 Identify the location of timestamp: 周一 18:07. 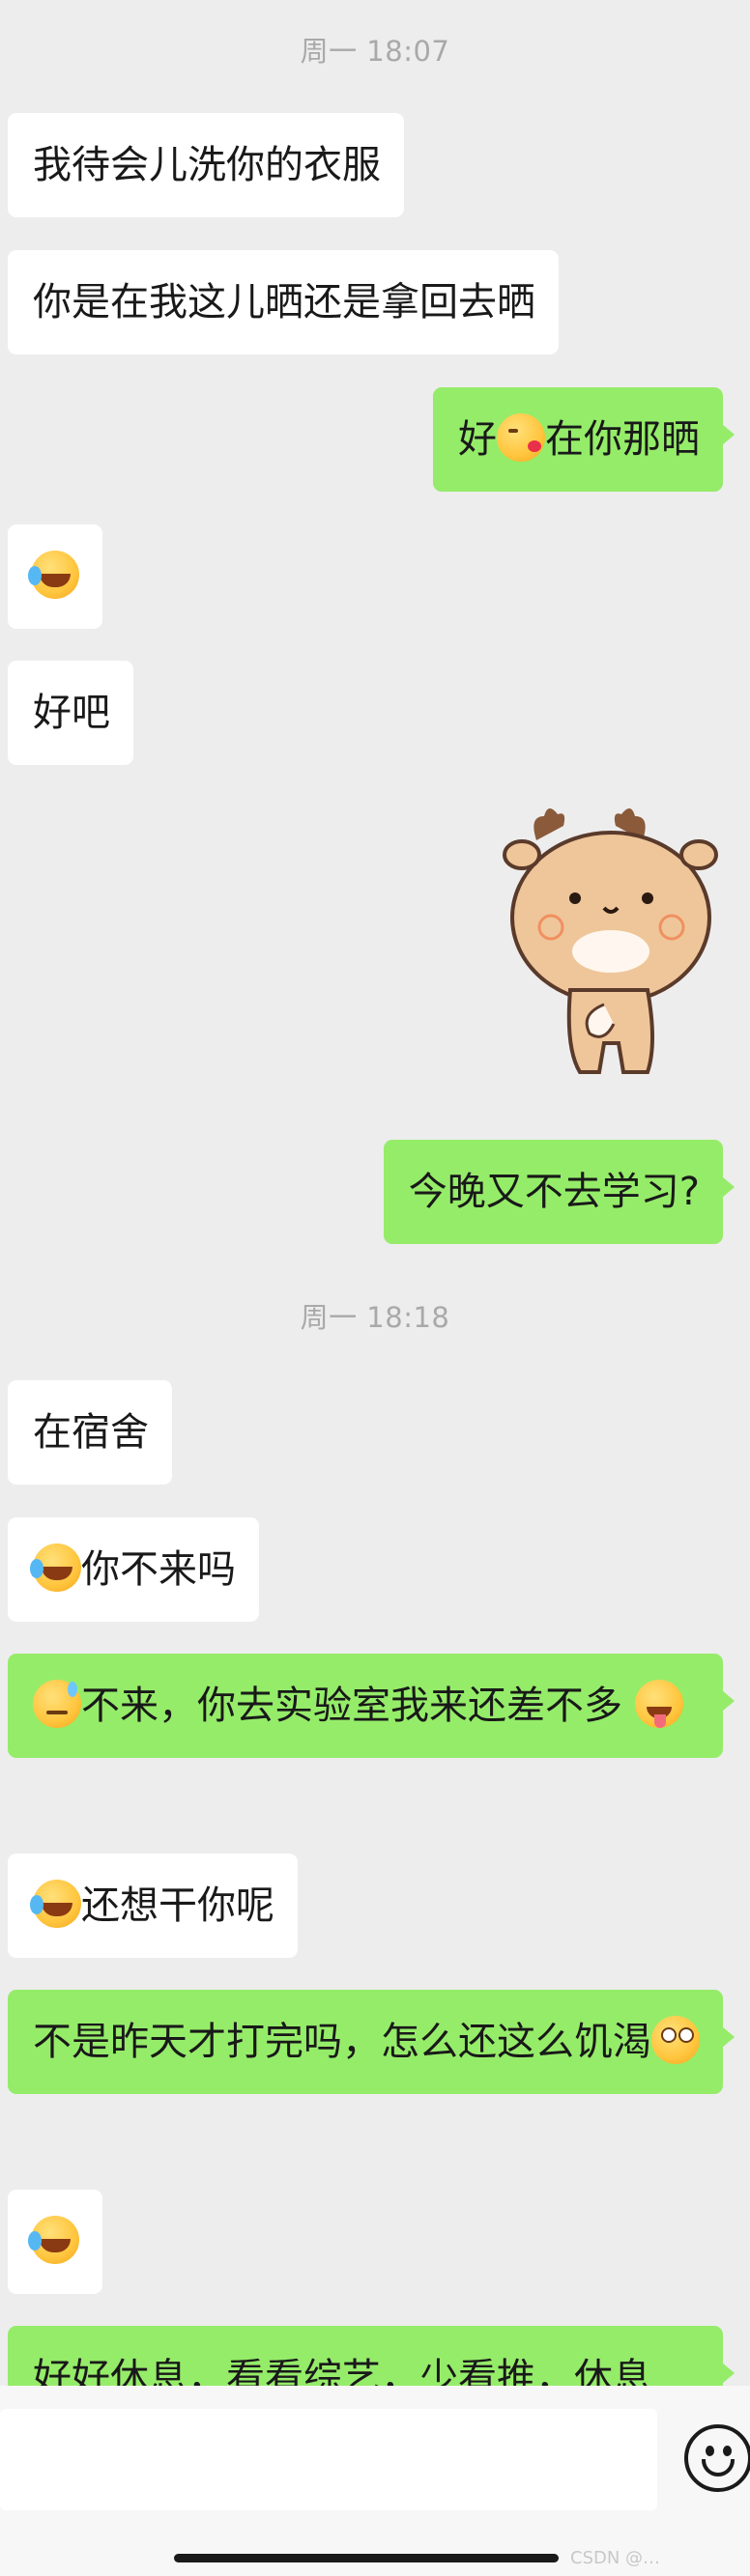
(375, 51).